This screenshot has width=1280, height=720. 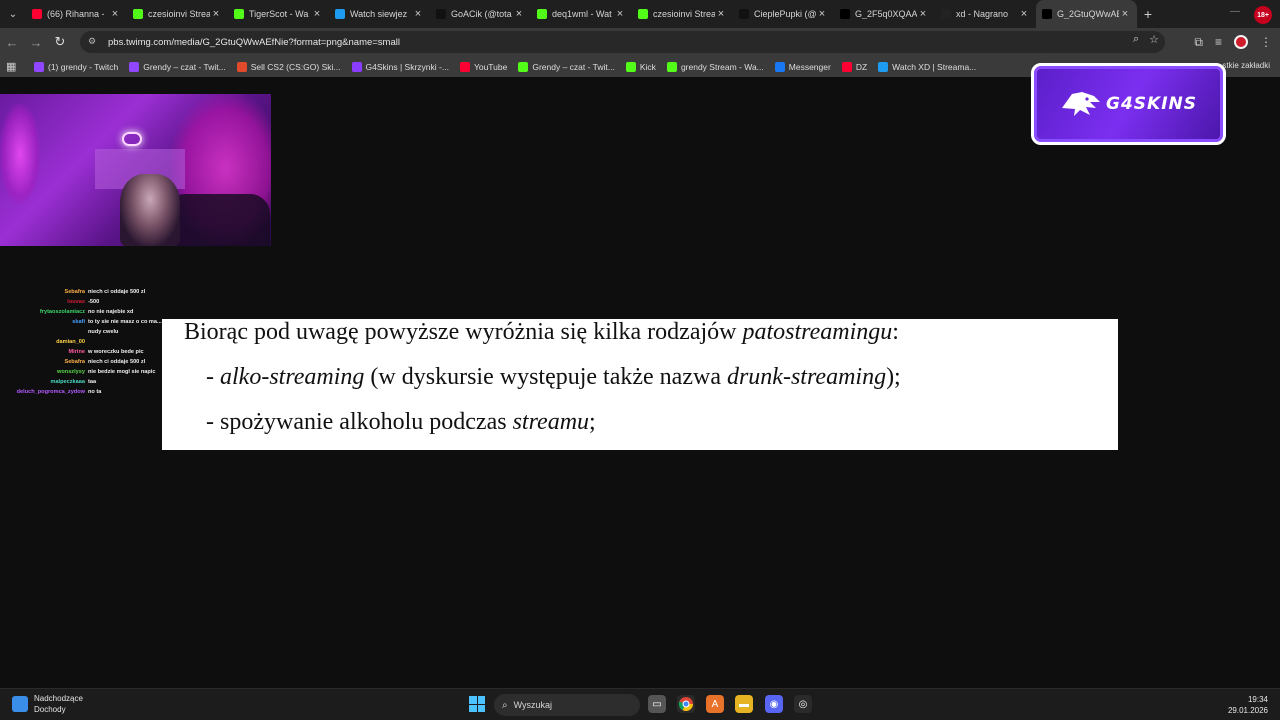 I want to click on menu-icon: ⋮, so click(x=1266, y=42).